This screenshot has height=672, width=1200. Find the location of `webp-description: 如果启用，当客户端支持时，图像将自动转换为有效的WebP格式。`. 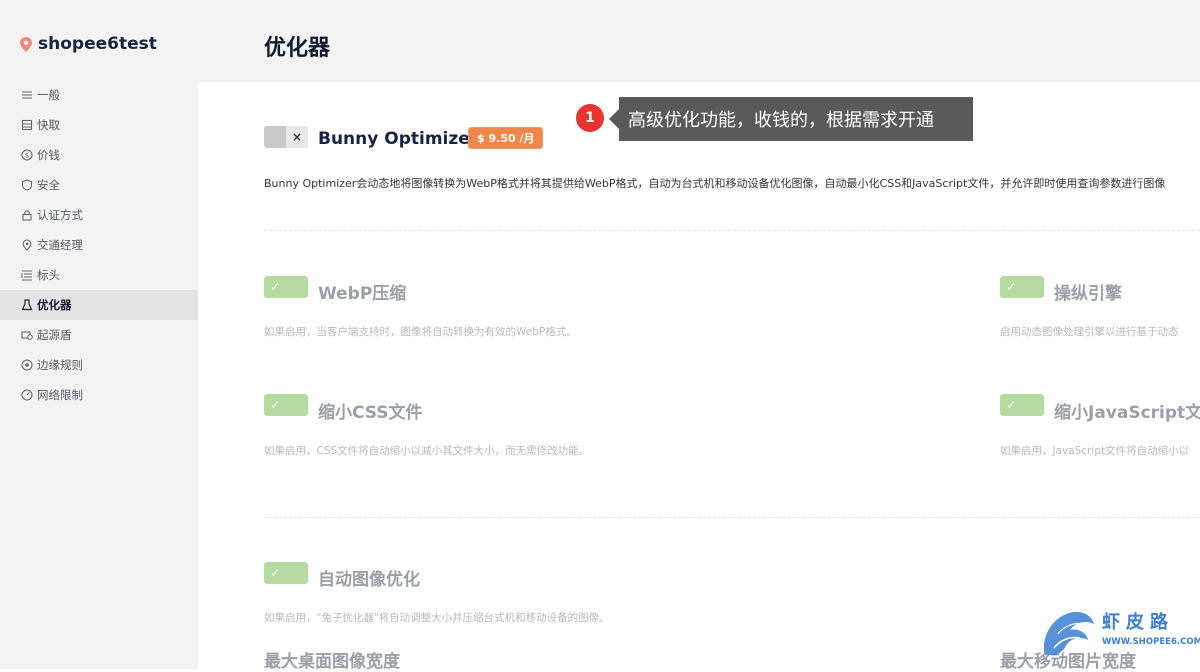

webp-description: 如果启用，当客户端支持时，图像将自动转换为有效的WebP格式。 is located at coordinates (420, 332).